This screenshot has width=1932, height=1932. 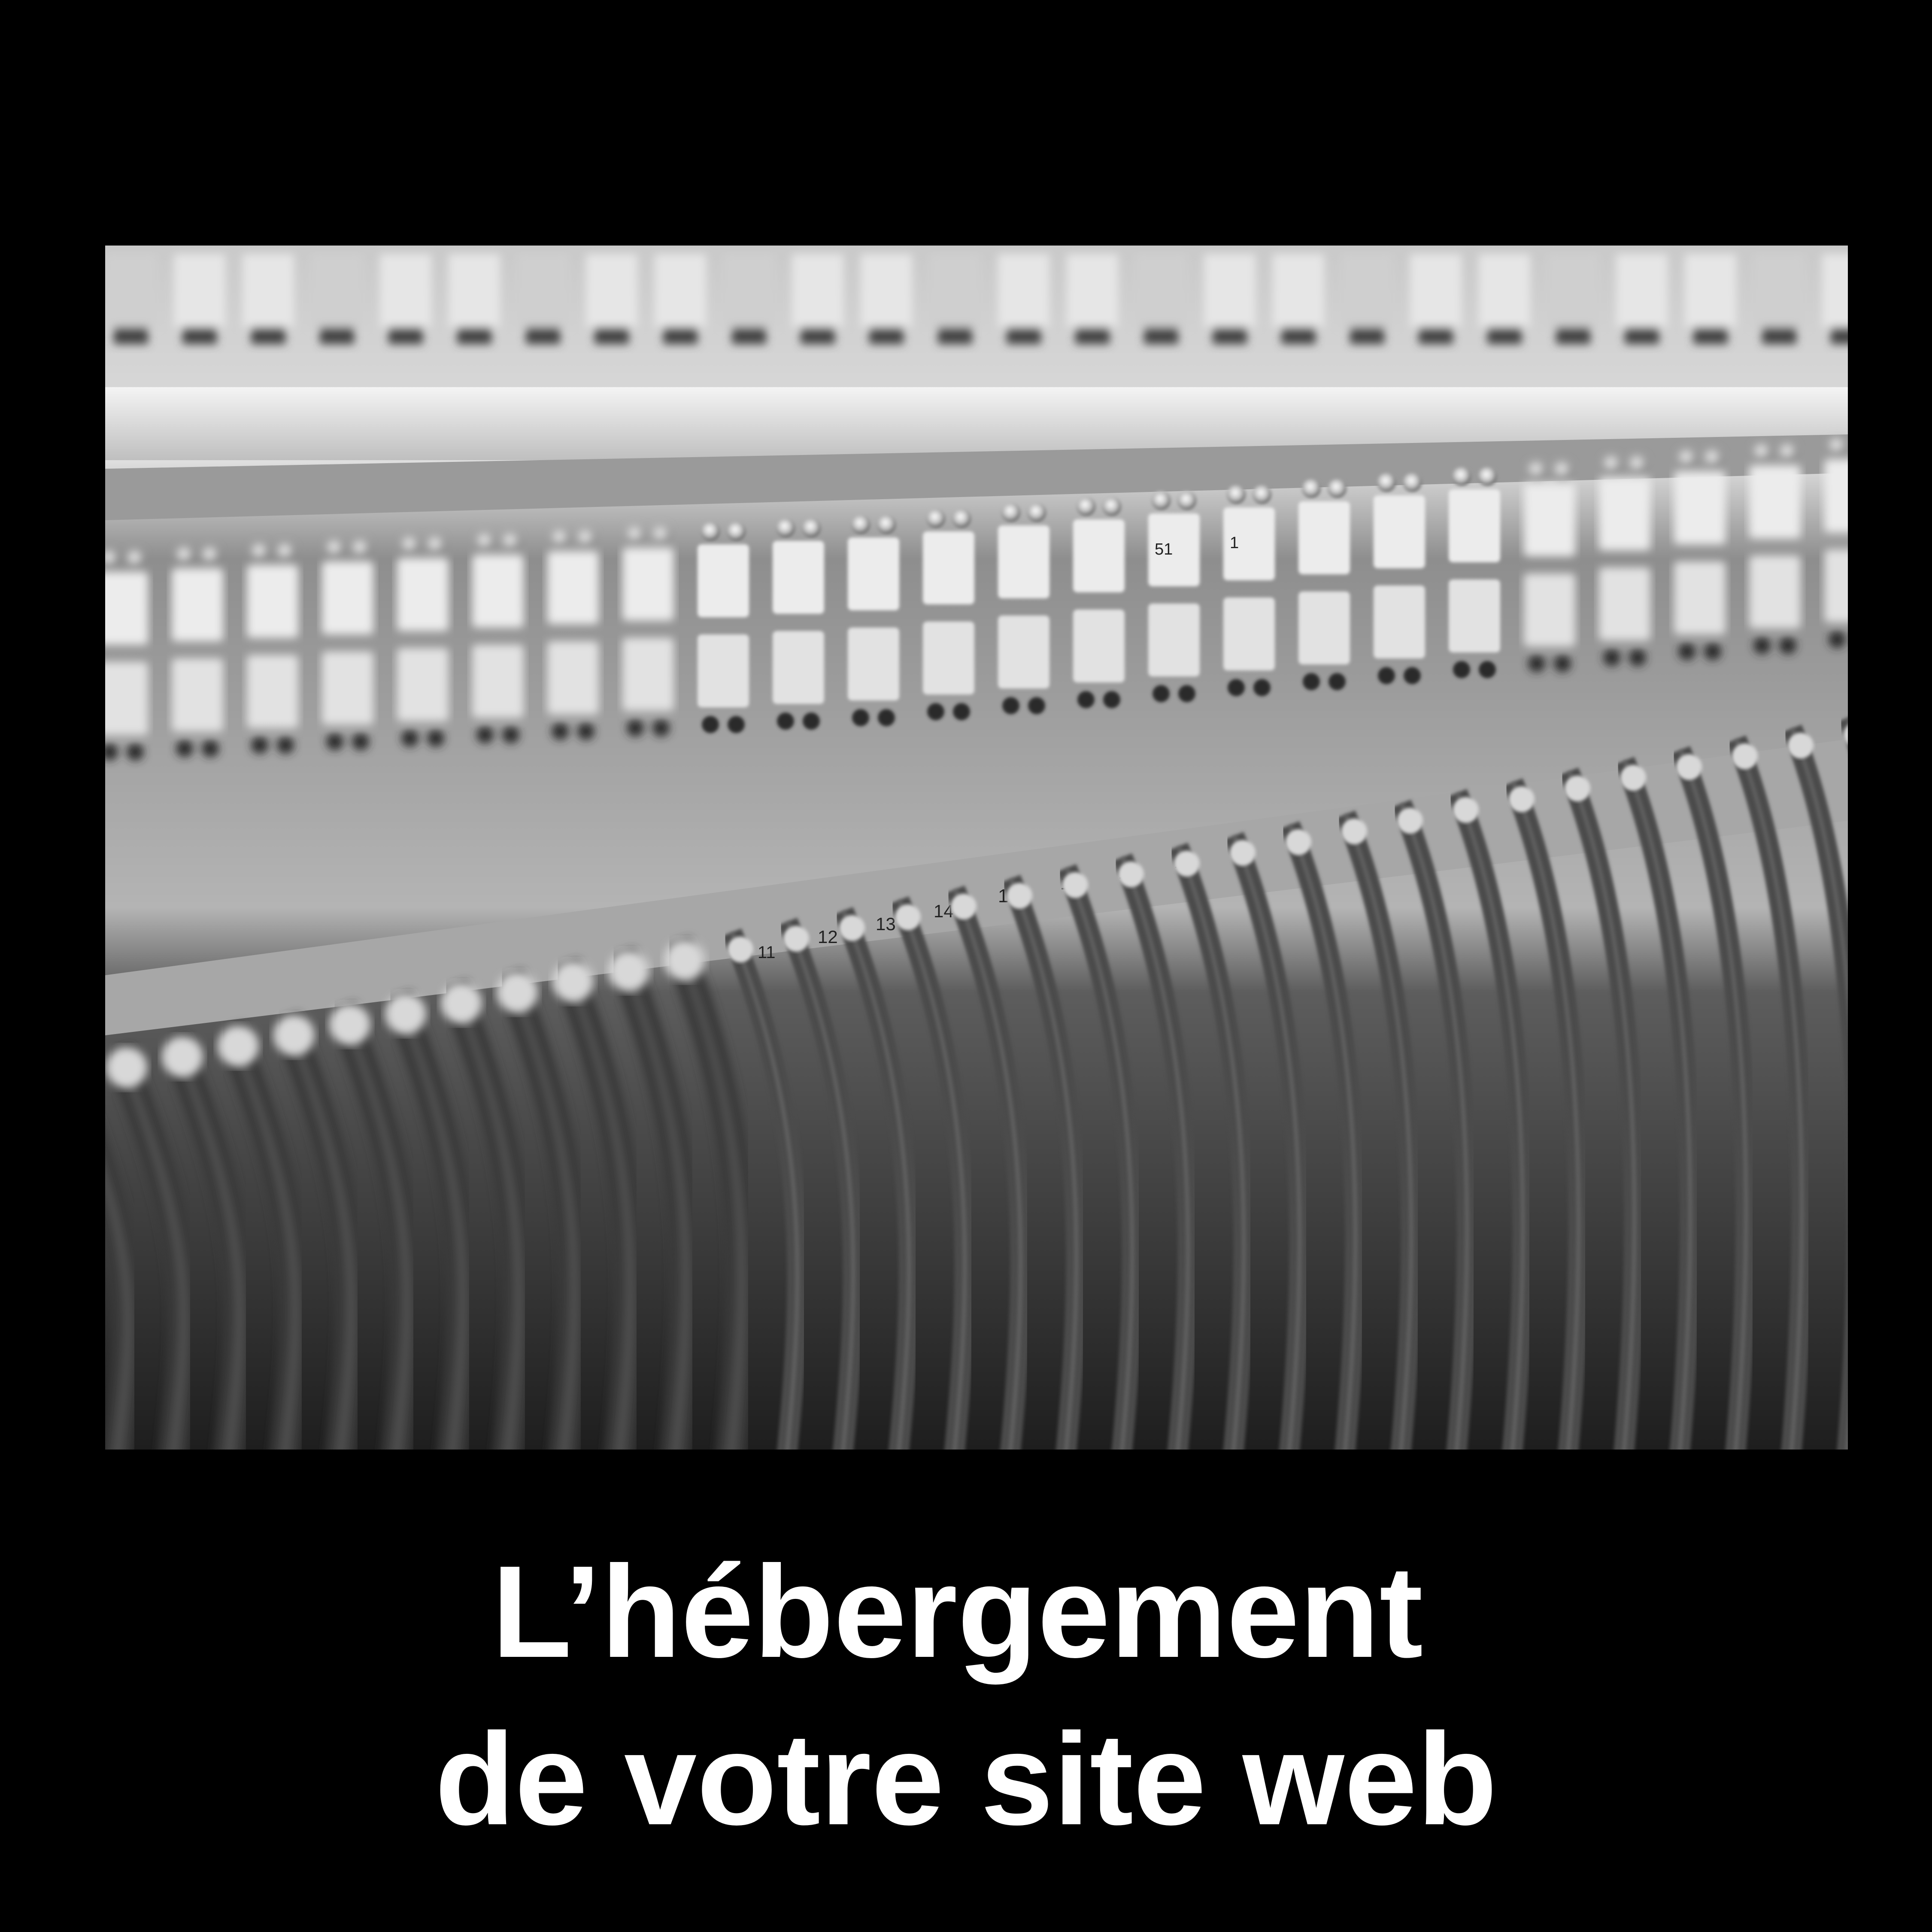 I want to click on caption-line-1: L’hébergement, so click(x=957, y=1611).